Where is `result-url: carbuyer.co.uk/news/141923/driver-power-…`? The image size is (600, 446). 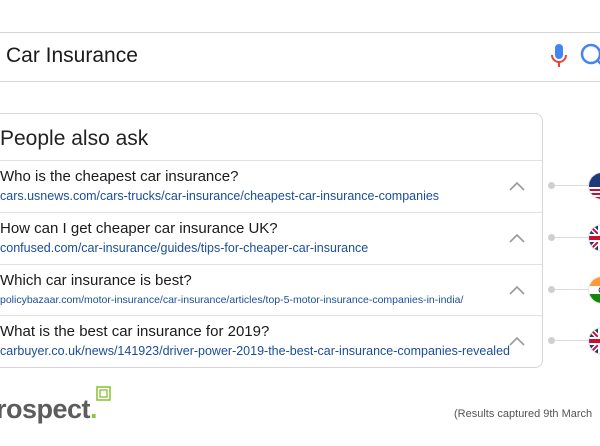 result-url: carbuyer.co.uk/news/141923/driver-power-… is located at coordinates (255, 351).